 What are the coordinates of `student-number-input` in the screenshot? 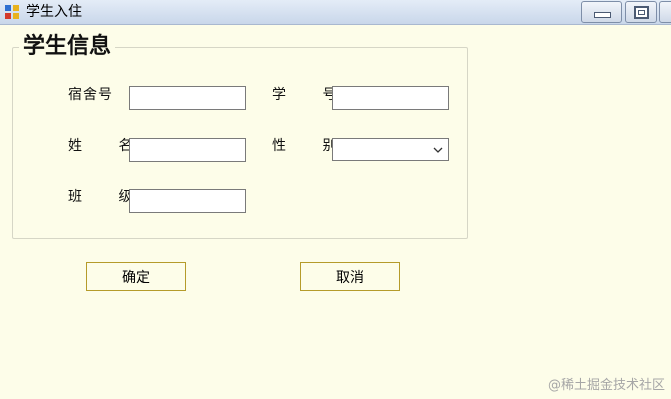 It's located at (390, 98).